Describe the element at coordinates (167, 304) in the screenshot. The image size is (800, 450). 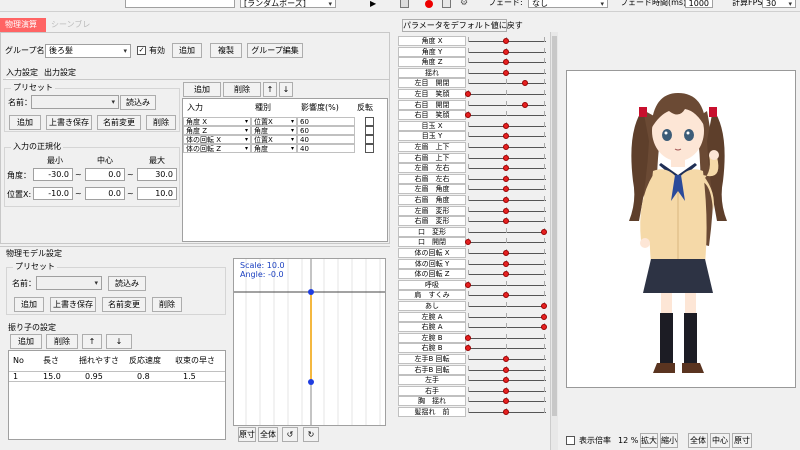
I see `physics-delete-button: 削除` at that location.